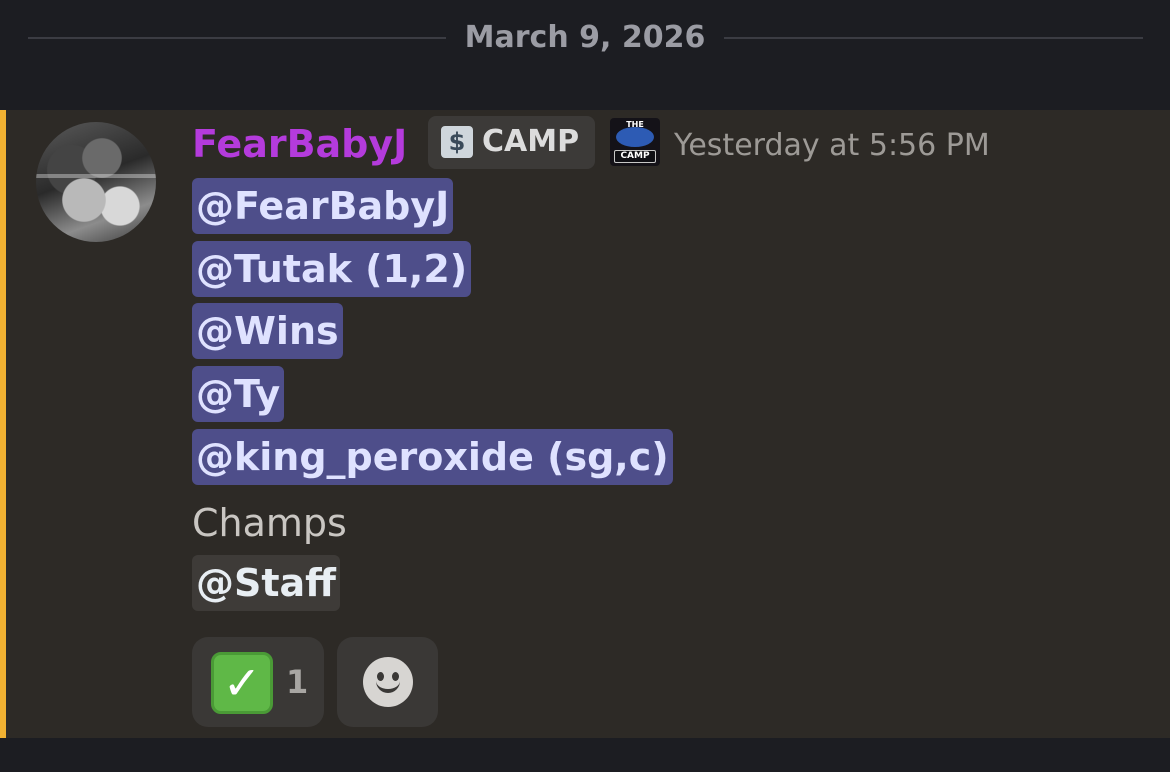 The image size is (1170, 772). What do you see at coordinates (531, 141) in the screenshot?
I see `server-tag-label: CAMP` at bounding box center [531, 141].